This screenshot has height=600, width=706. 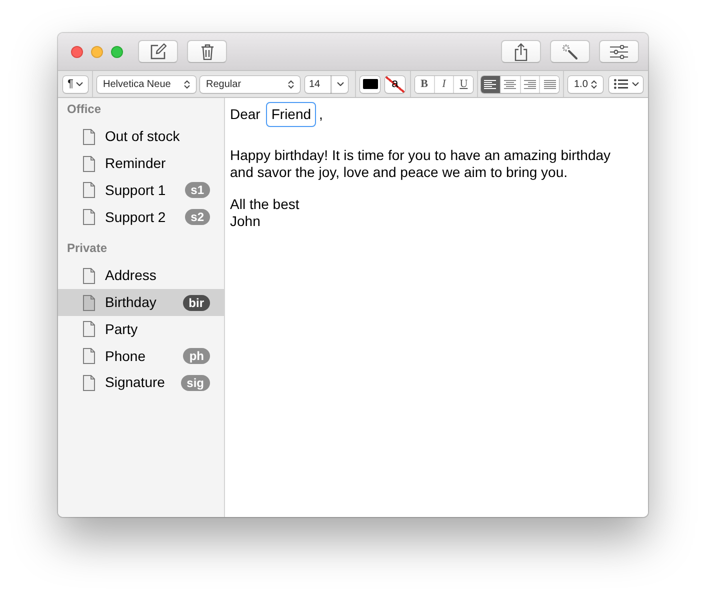 I want to click on justify-icon, so click(x=550, y=84).